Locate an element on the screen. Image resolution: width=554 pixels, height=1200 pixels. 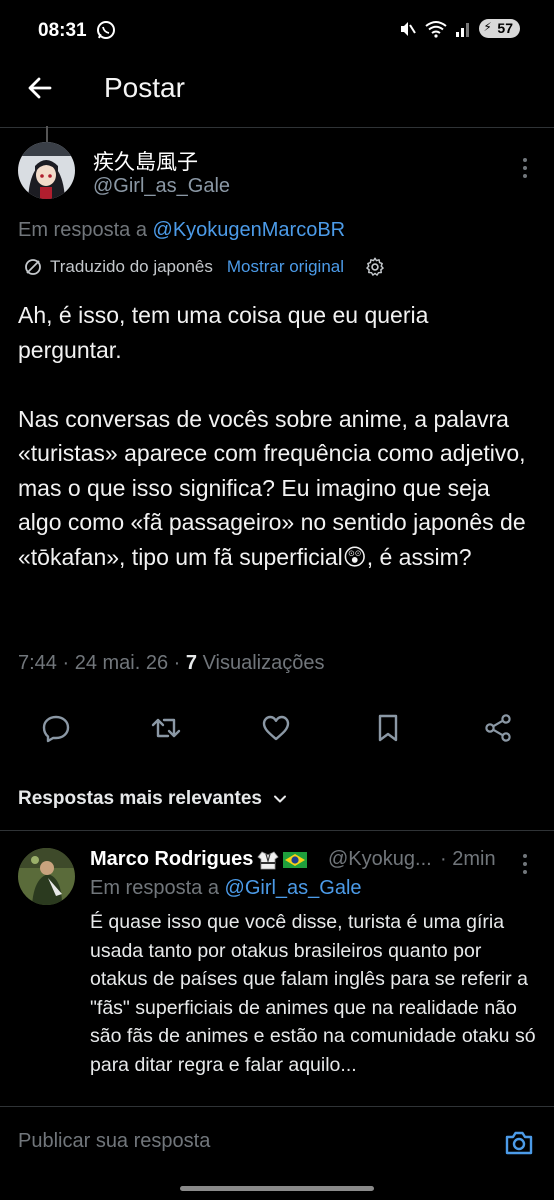
reply-display-name-text: Marco Rodrigues is located at coordinates (172, 859).